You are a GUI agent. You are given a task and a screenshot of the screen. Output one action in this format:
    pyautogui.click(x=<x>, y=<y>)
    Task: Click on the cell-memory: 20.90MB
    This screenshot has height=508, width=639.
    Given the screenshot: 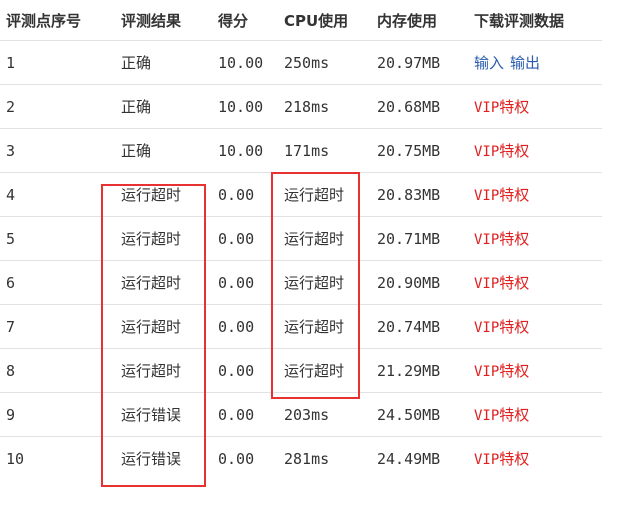 What is the action you would take?
    pyautogui.click(x=419, y=282)
    